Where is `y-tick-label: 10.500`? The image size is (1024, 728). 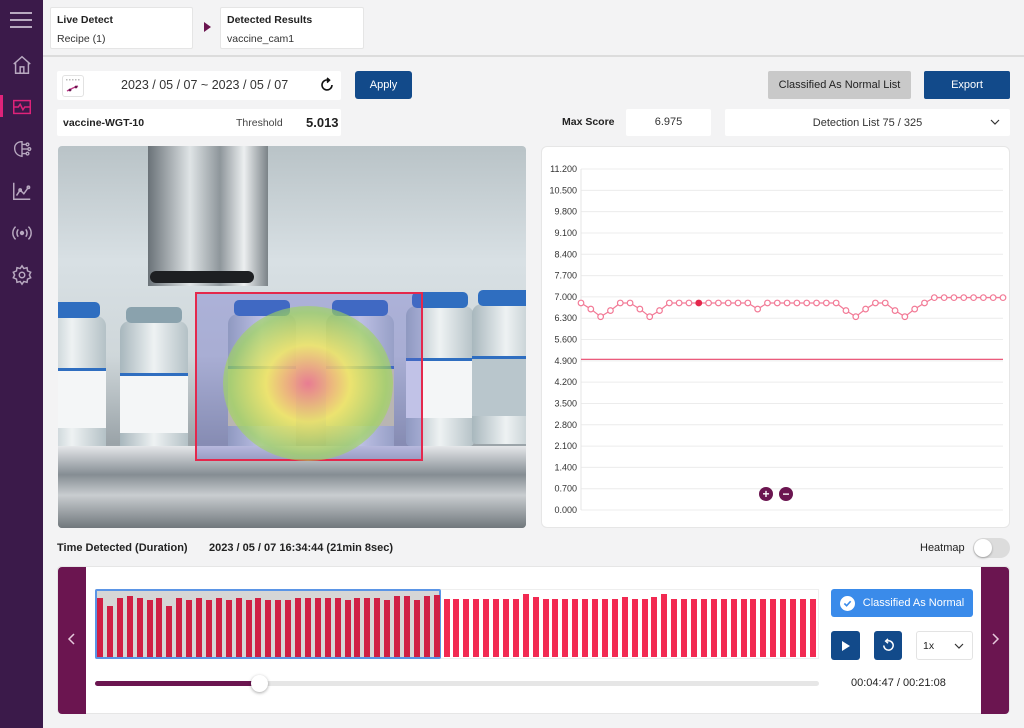
y-tick-label: 10.500 is located at coordinates (563, 190).